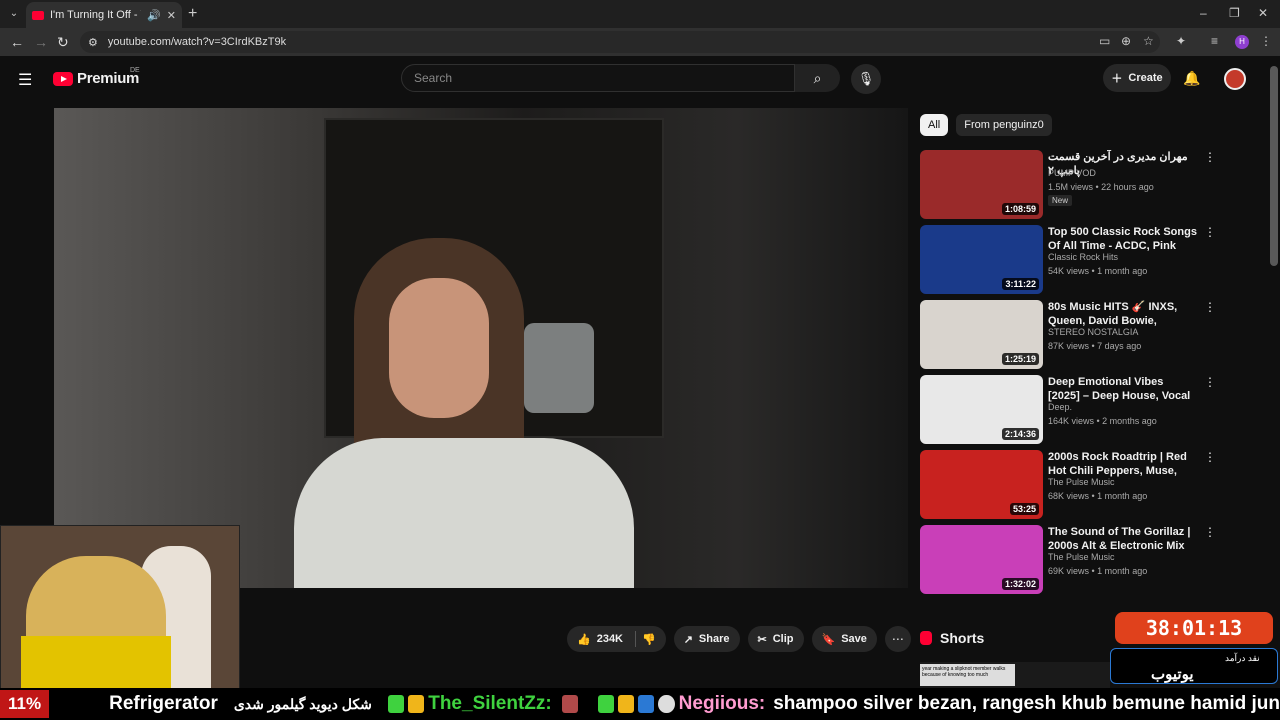 The width and height of the screenshot is (1280, 720). What do you see at coordinates (1020, 359) in the screenshot?
I see `video-duration: 1:25:19` at bounding box center [1020, 359].